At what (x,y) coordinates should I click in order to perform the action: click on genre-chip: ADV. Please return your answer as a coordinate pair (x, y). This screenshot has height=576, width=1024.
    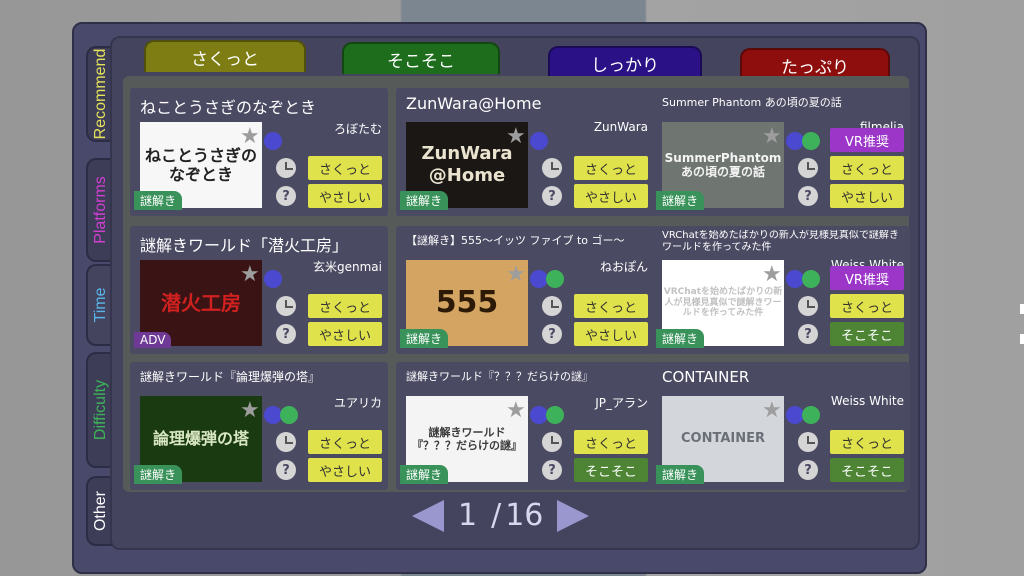
    Looking at the image, I should click on (153, 340).